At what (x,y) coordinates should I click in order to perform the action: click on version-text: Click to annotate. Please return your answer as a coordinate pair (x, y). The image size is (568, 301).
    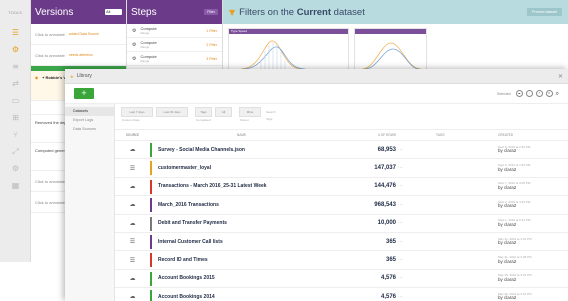
    Looking at the image, I should click on (50, 202).